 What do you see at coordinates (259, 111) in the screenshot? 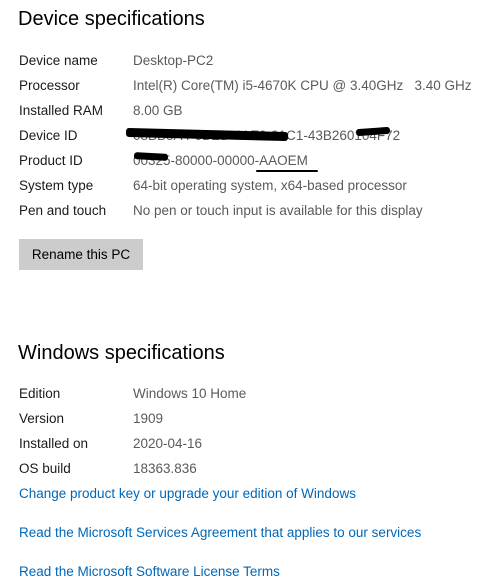
I see `spec-row-installed-ram: Installed RAM 8.00 GB` at bounding box center [259, 111].